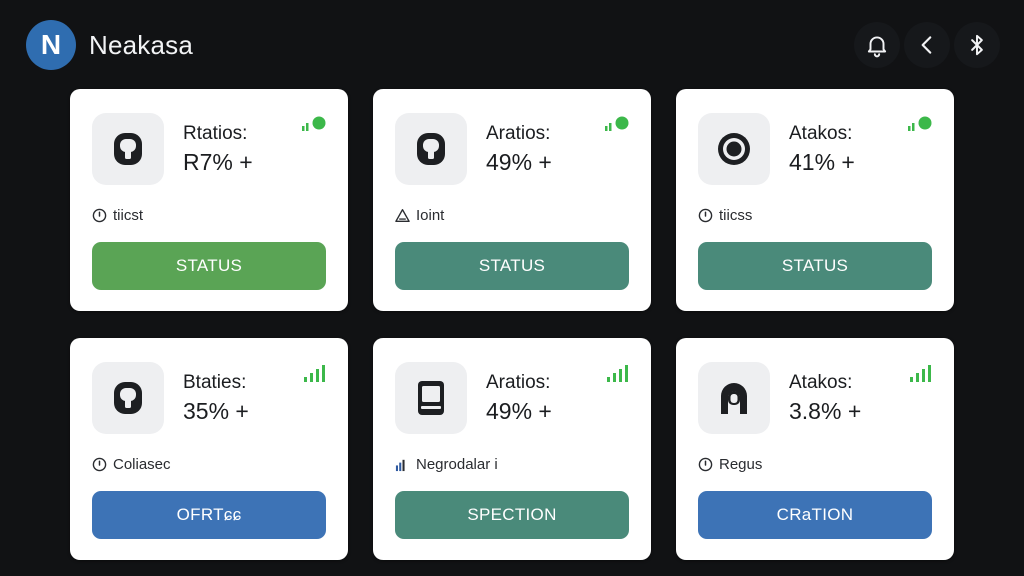 Image resolution: width=1024 pixels, height=576 pixels. I want to click on device-card: Btaties: 35% + Coliasec OFRTɕɕ, so click(209, 449).